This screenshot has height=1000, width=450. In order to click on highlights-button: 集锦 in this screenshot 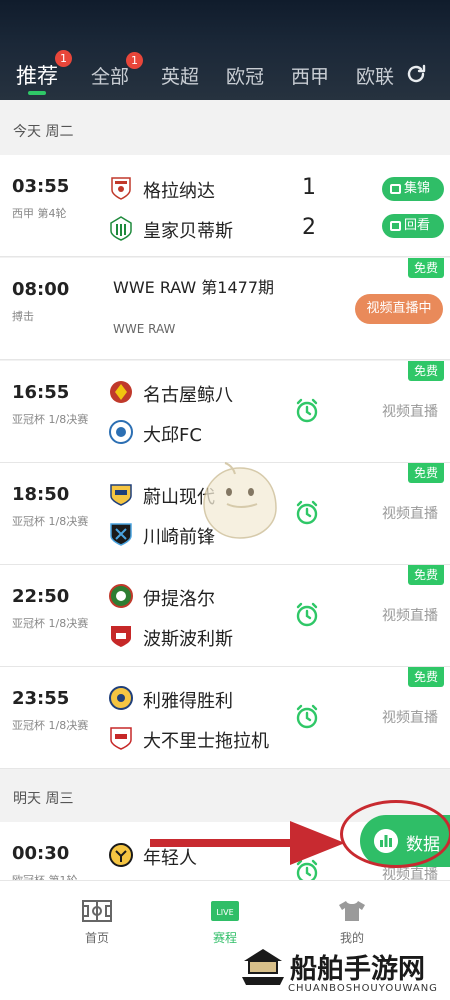, I will do `click(413, 189)`.